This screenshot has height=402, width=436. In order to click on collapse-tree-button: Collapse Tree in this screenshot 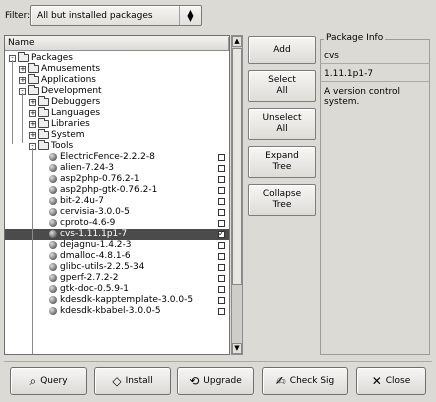, I will do `click(282, 200)`.